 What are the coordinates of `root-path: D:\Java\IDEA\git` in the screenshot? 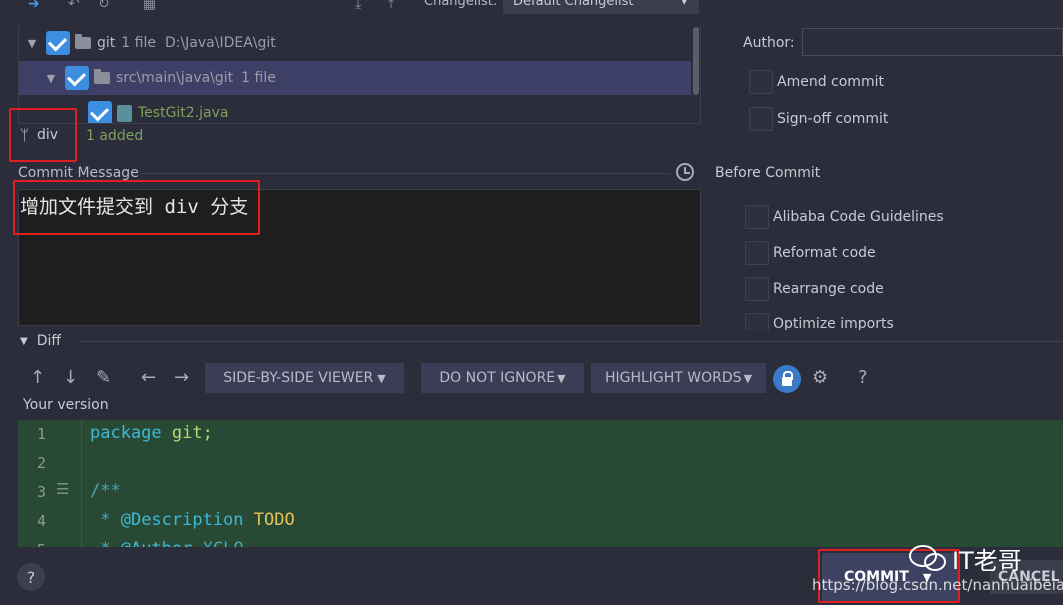 It's located at (220, 43).